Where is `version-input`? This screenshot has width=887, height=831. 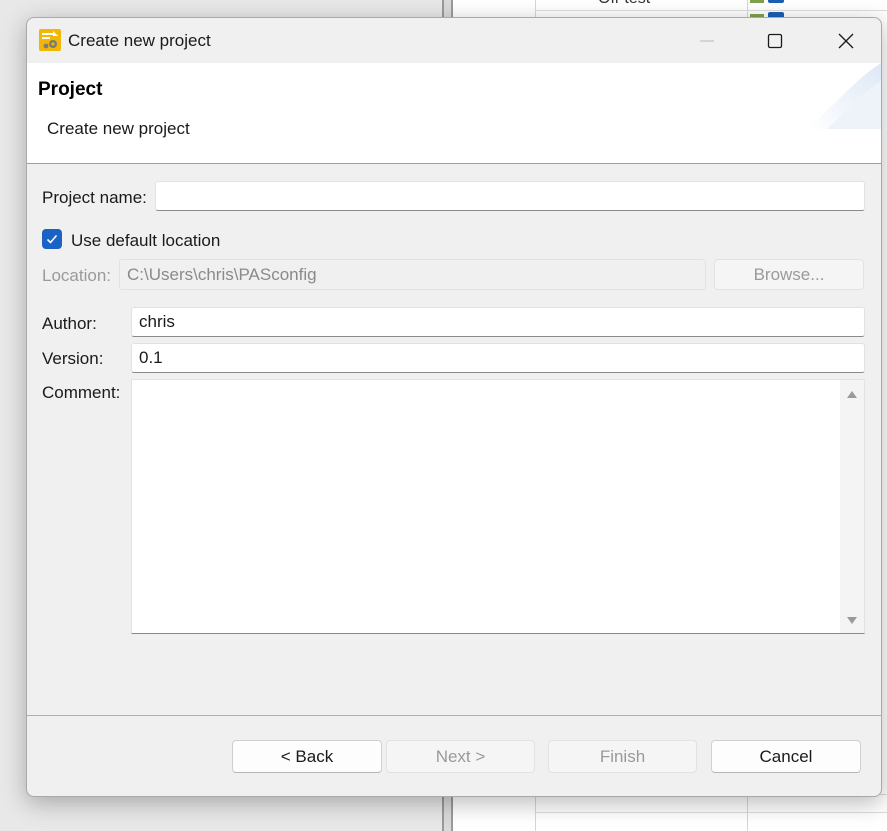
version-input is located at coordinates (498, 358).